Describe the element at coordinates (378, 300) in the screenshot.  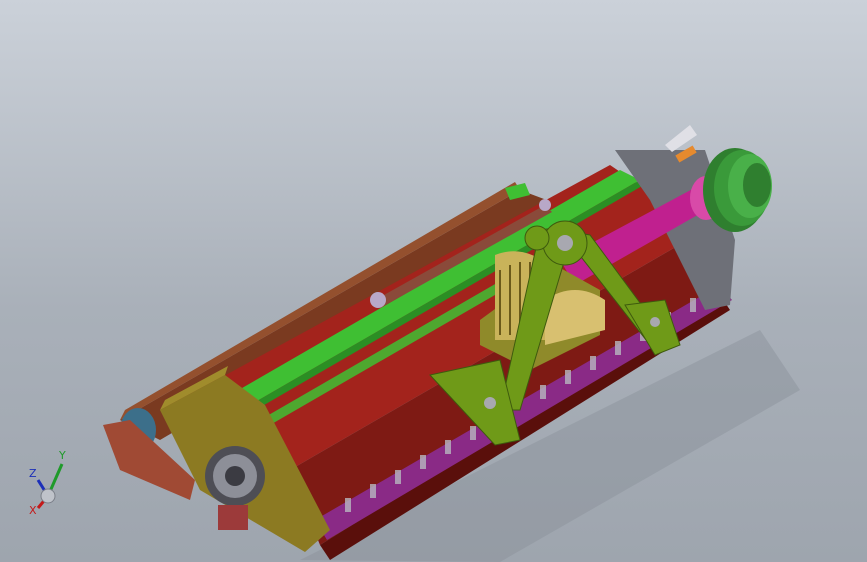
I see `bar-bracket` at that location.